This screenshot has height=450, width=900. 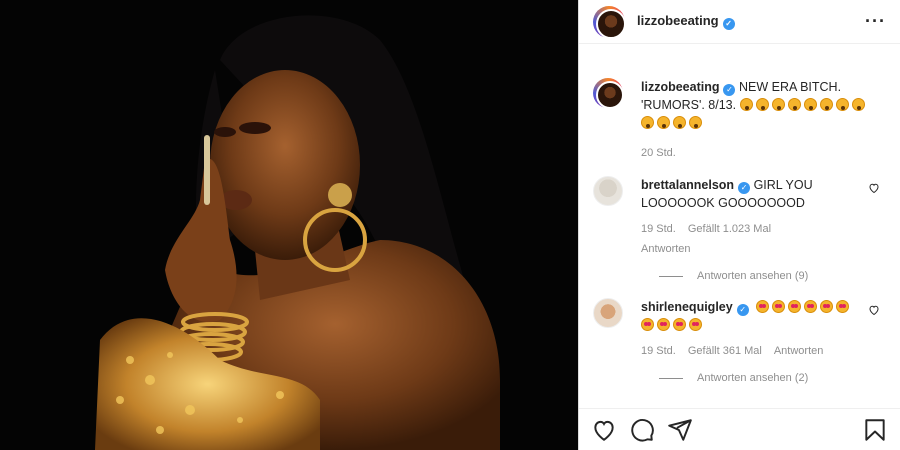 What do you see at coordinates (729, 229) in the screenshot?
I see `comment-likes: Gefällt 1.023 Mal` at bounding box center [729, 229].